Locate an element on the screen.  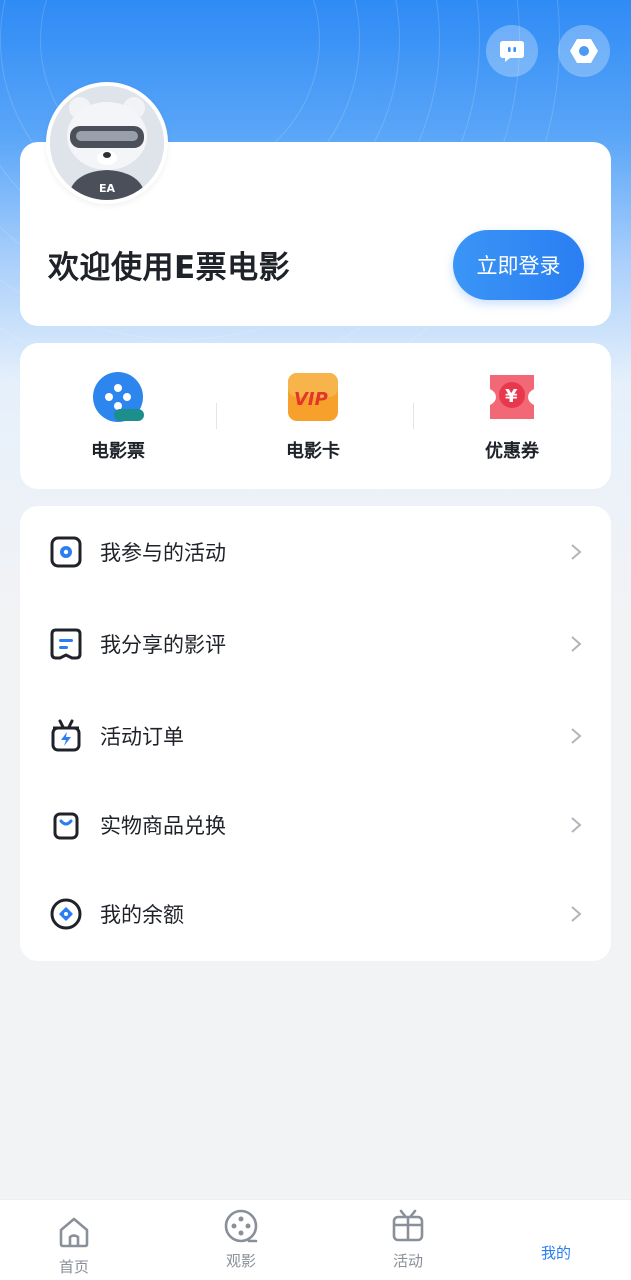
menu-item-exchange: 实物商品兑换 is located at coordinates (315, 825).